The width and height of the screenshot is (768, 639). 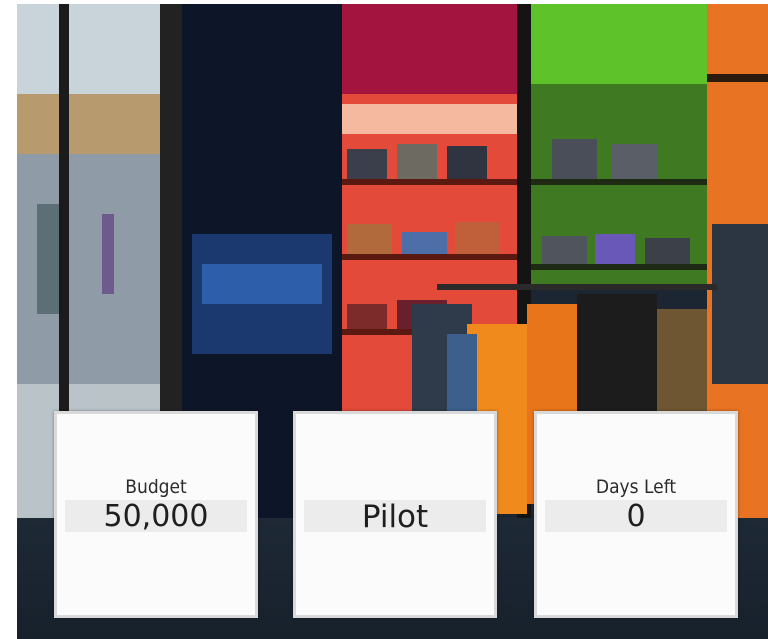 I want to click on budget-value: 50,000, so click(x=156, y=516).